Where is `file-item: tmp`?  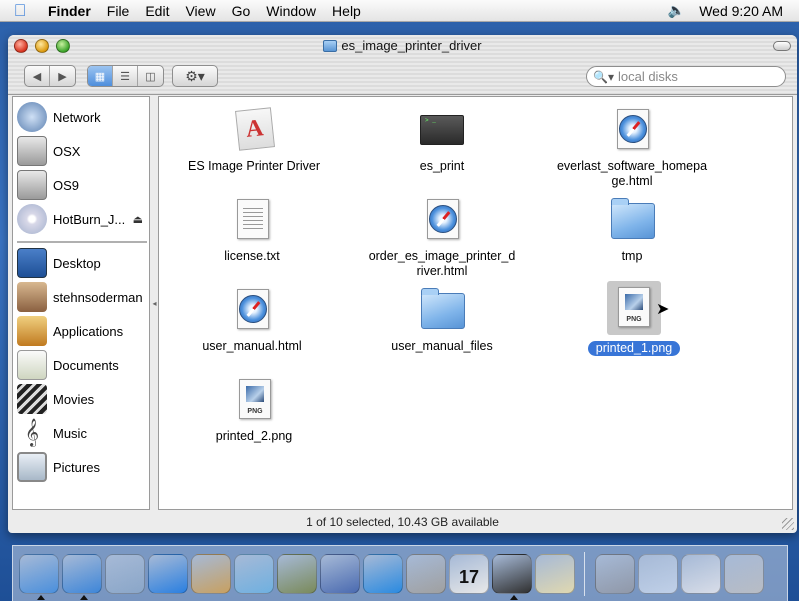
file-item: tmp is located at coordinates (632, 230).